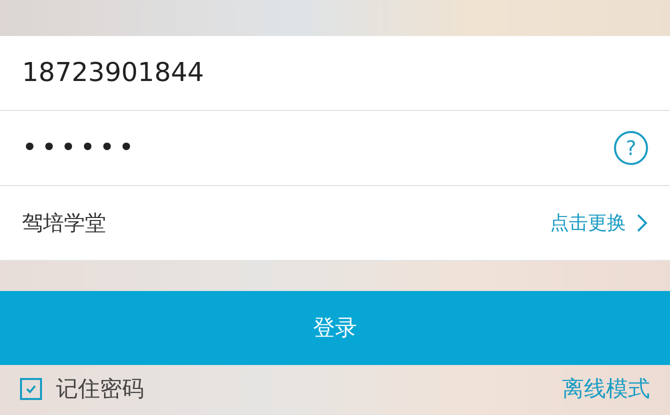 This screenshot has width=670, height=415. I want to click on remember-checkbox, so click(31, 389).